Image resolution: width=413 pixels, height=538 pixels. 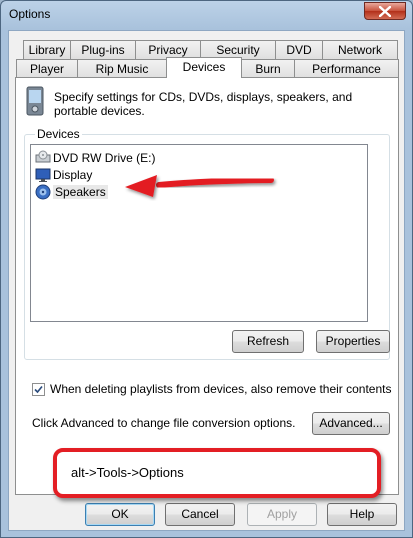 I want to click on speakers-icon, so click(x=43, y=191).